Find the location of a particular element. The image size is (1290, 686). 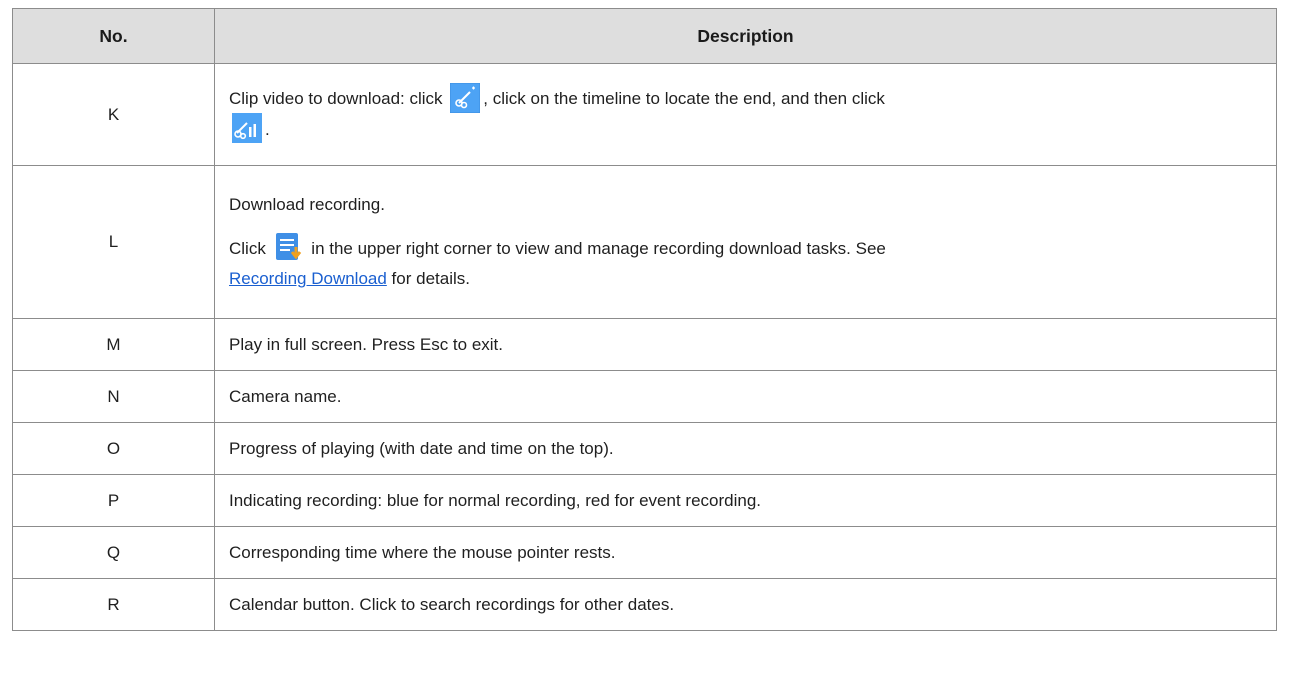

desc-text: Click is located at coordinates (250, 248).